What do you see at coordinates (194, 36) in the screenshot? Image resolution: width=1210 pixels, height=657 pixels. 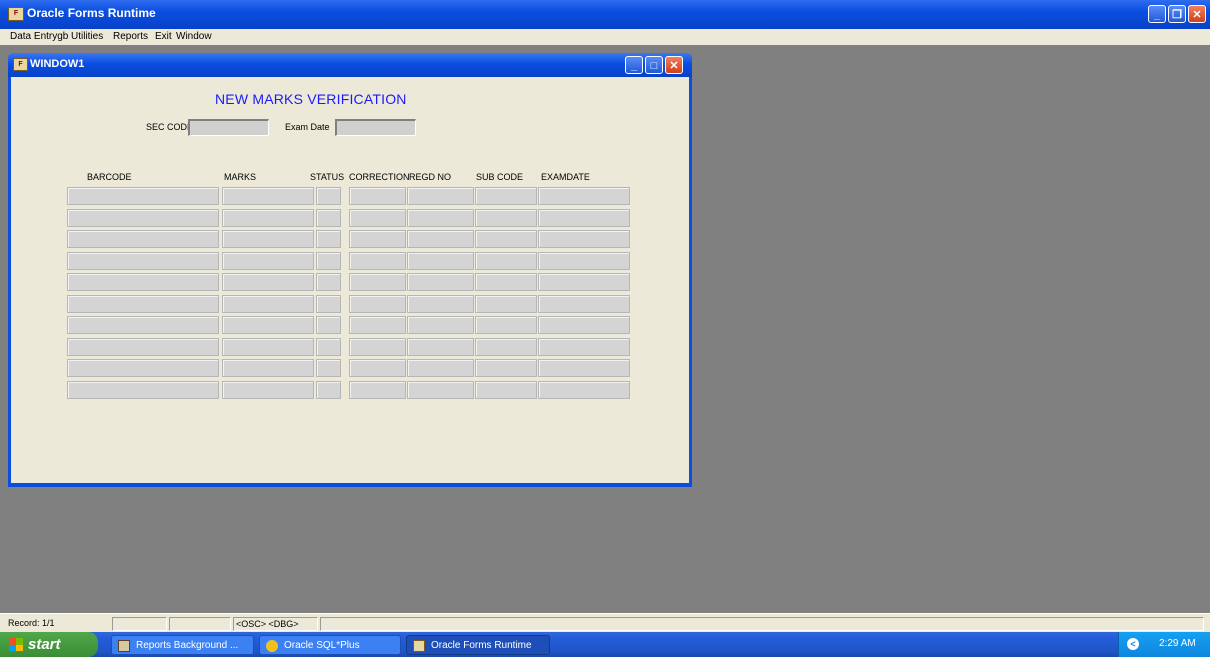 I see `menu-item-window: Window` at bounding box center [194, 36].